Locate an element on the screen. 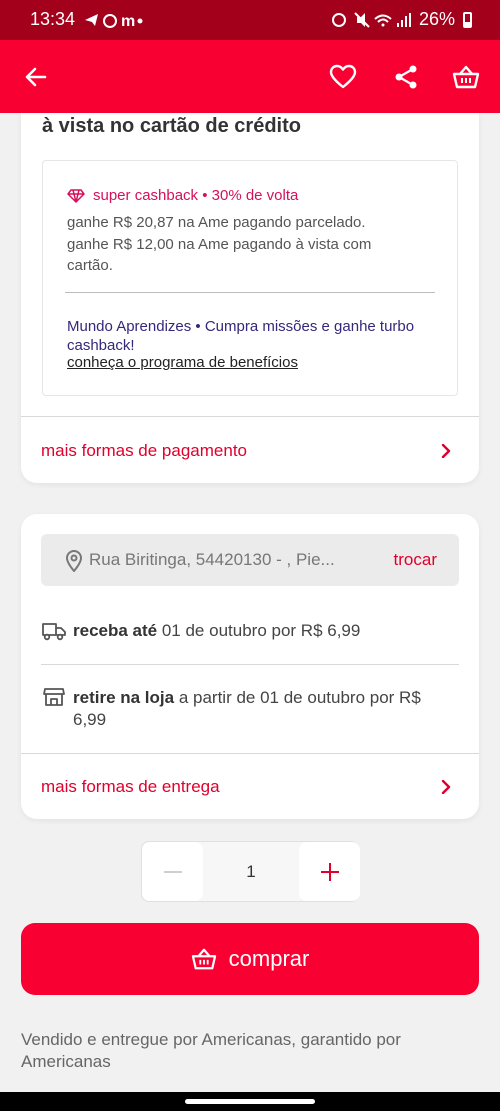  heart-icon is located at coordinates (343, 76).